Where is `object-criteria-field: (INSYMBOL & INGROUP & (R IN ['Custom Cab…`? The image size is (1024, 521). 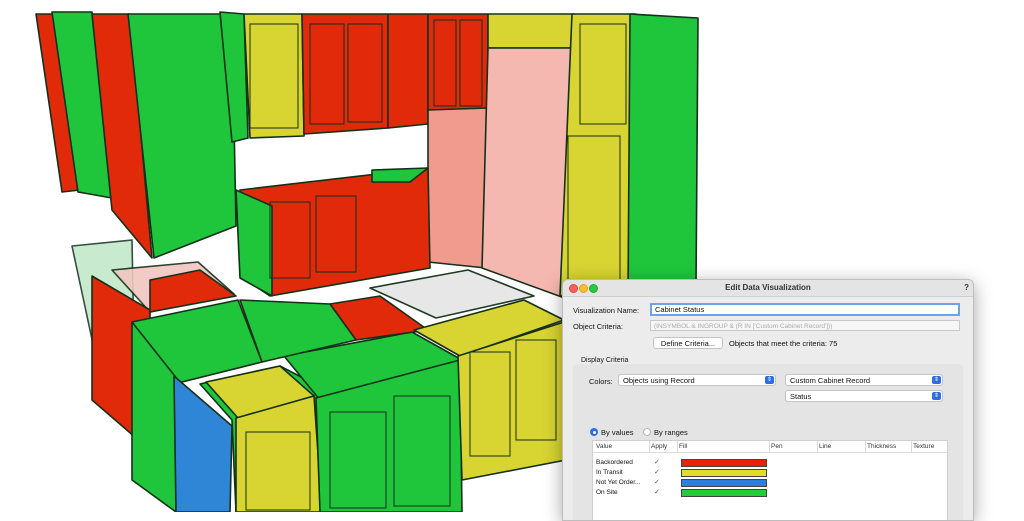
object-criteria-field: (INSYMBOL & INGROUP & (R IN ['Custom Cab… is located at coordinates (805, 325).